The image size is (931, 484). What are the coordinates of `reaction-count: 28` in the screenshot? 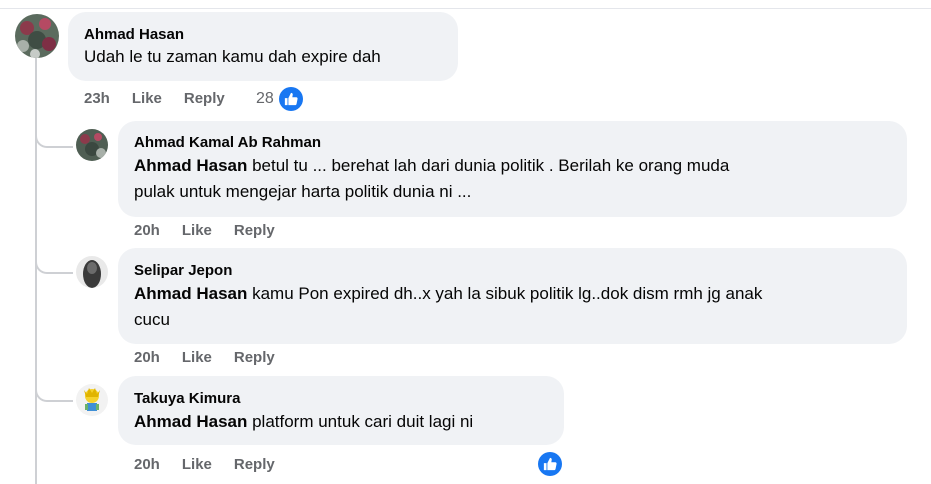 It's located at (265, 99).